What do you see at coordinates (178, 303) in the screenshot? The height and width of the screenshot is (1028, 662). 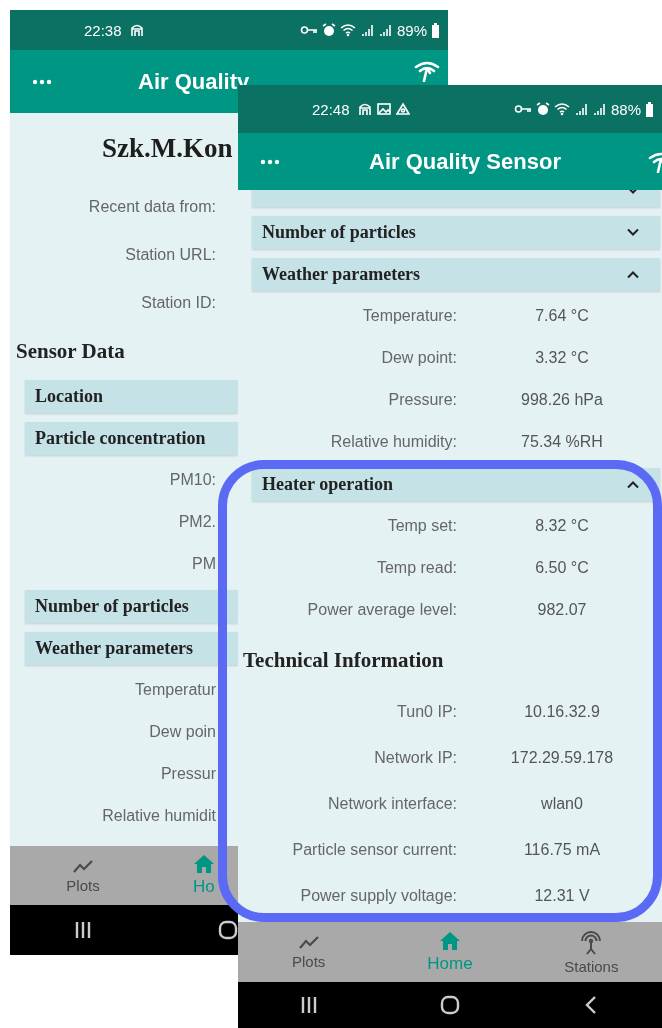 I see `field-label: Station ID:` at bounding box center [178, 303].